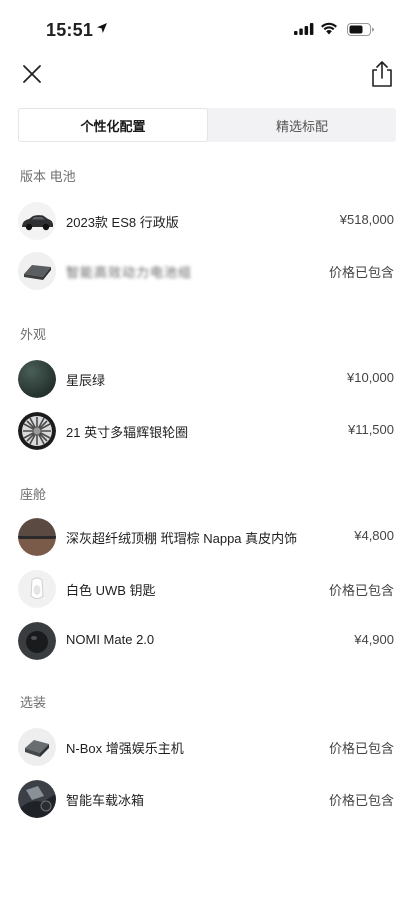  Describe the element at coordinates (366, 219) in the screenshot. I see `config-item-price: ¥518,000` at that location.